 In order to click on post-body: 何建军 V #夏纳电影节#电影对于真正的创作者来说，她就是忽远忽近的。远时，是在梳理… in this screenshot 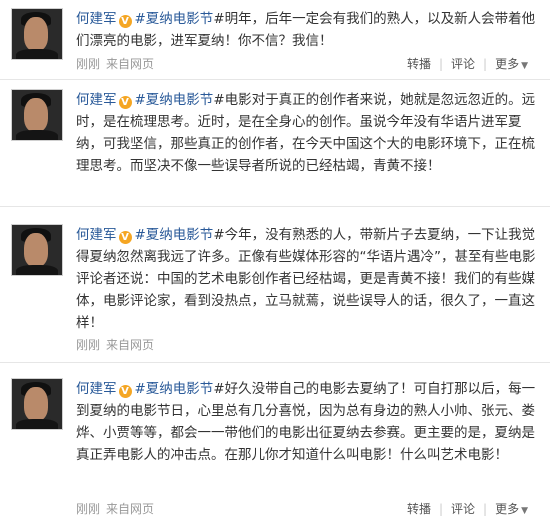, I will do `click(308, 133)`.